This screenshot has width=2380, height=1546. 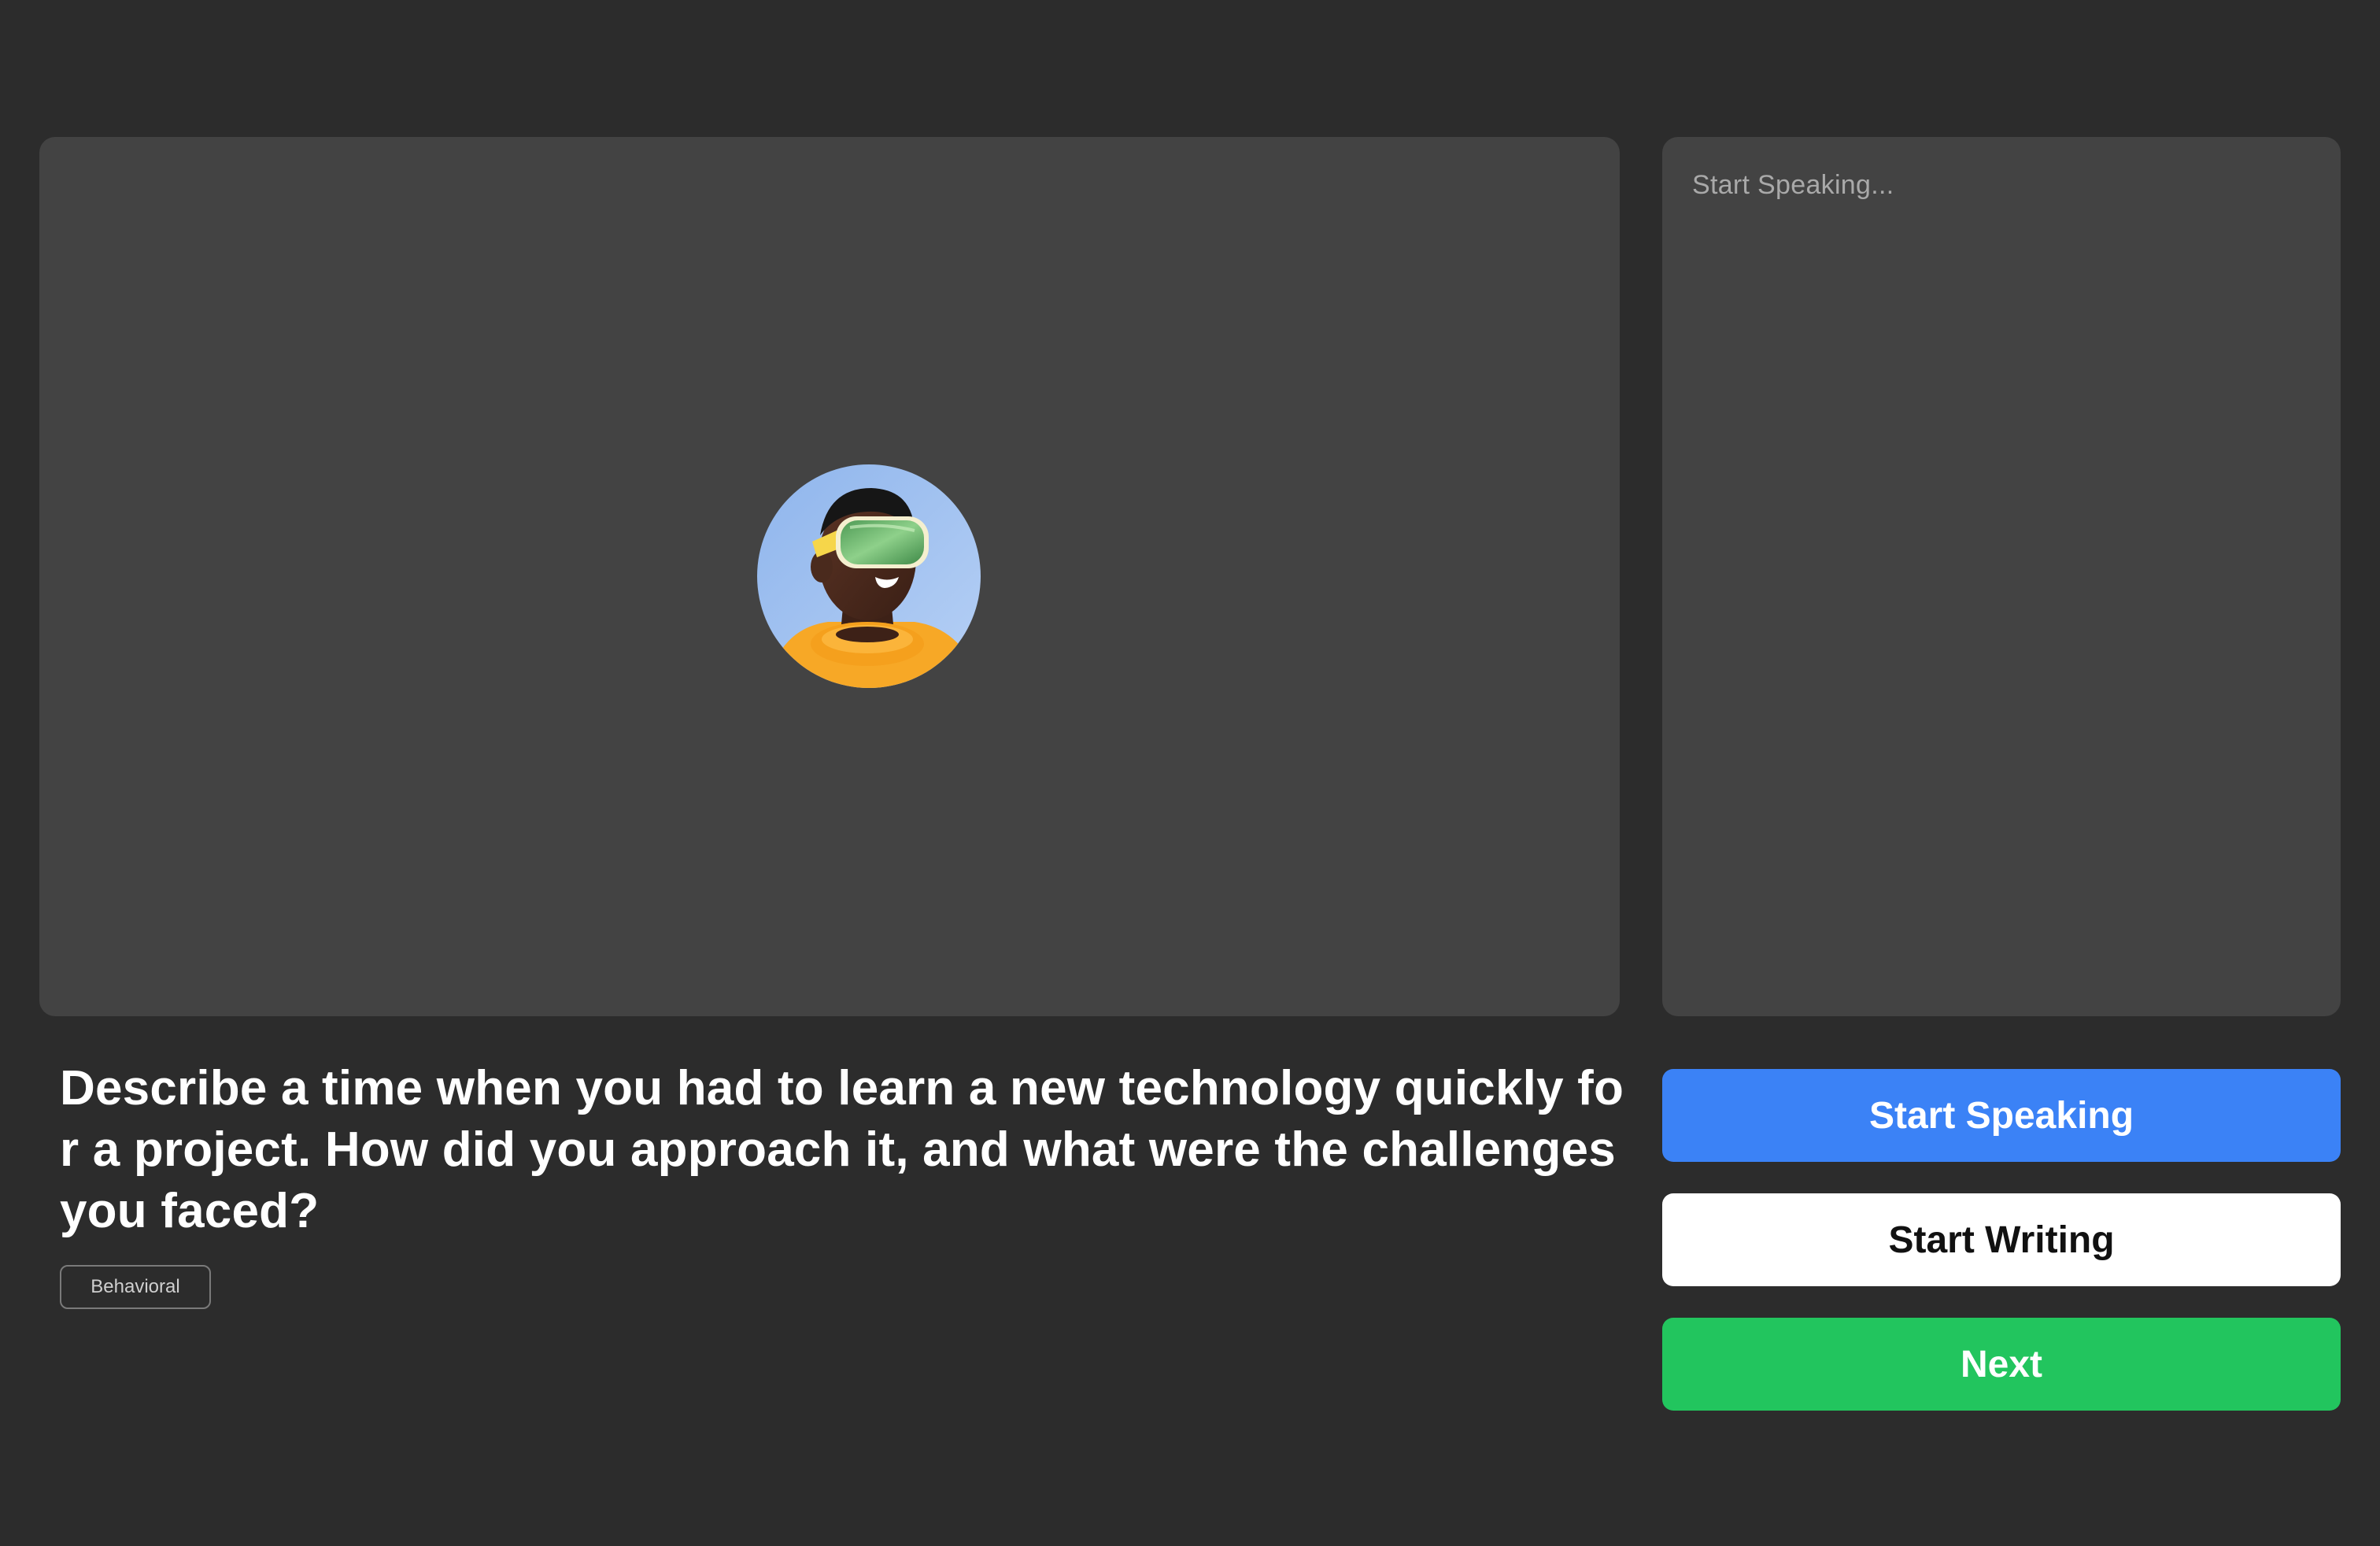 What do you see at coordinates (135, 1287) in the screenshot?
I see `question-category-tag: Behavioral` at bounding box center [135, 1287].